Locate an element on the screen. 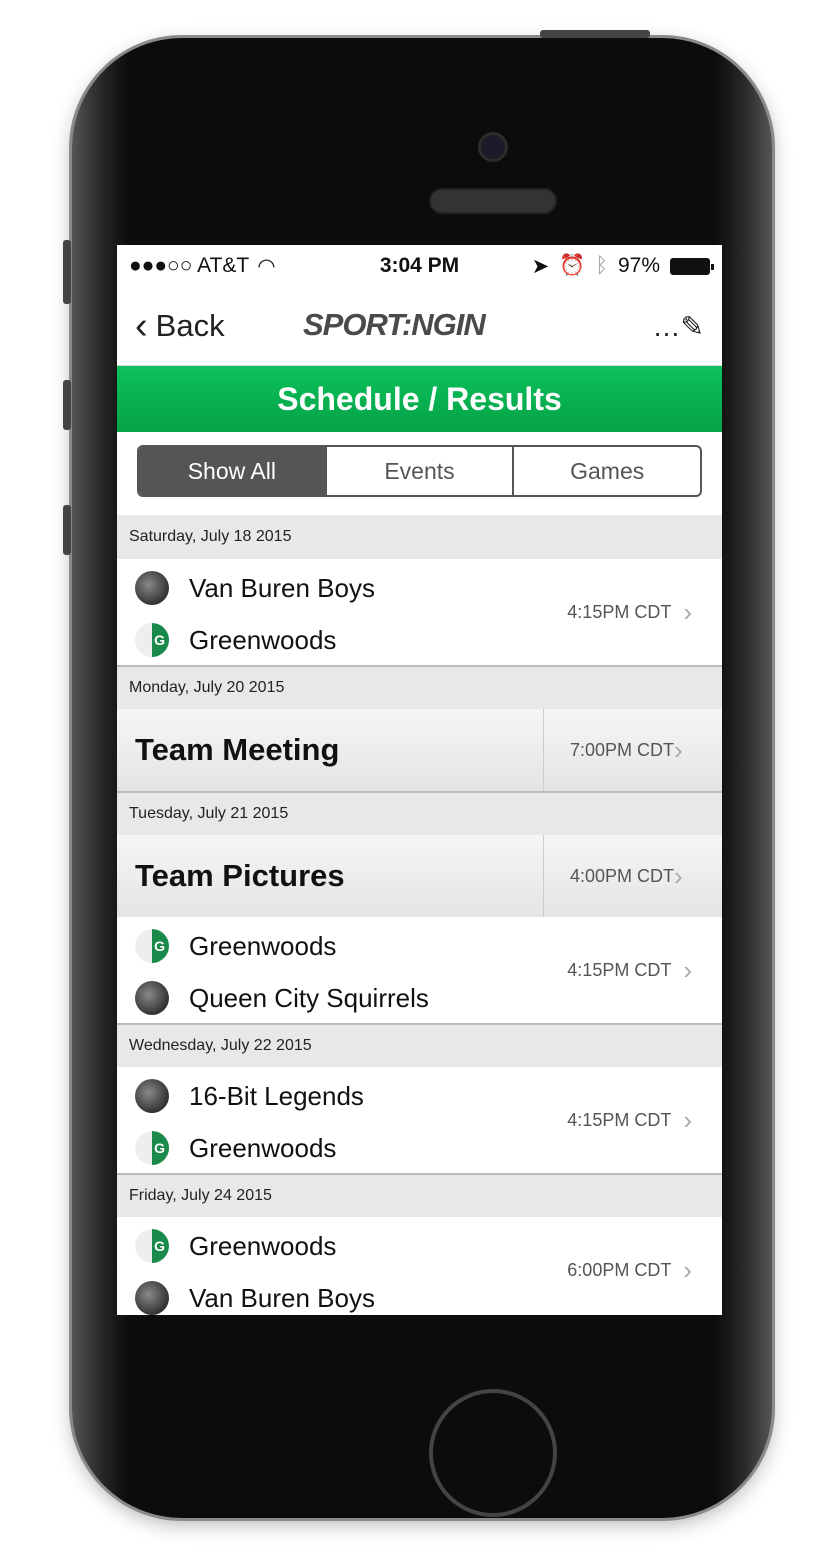  segment-games: Games is located at coordinates (606, 471).